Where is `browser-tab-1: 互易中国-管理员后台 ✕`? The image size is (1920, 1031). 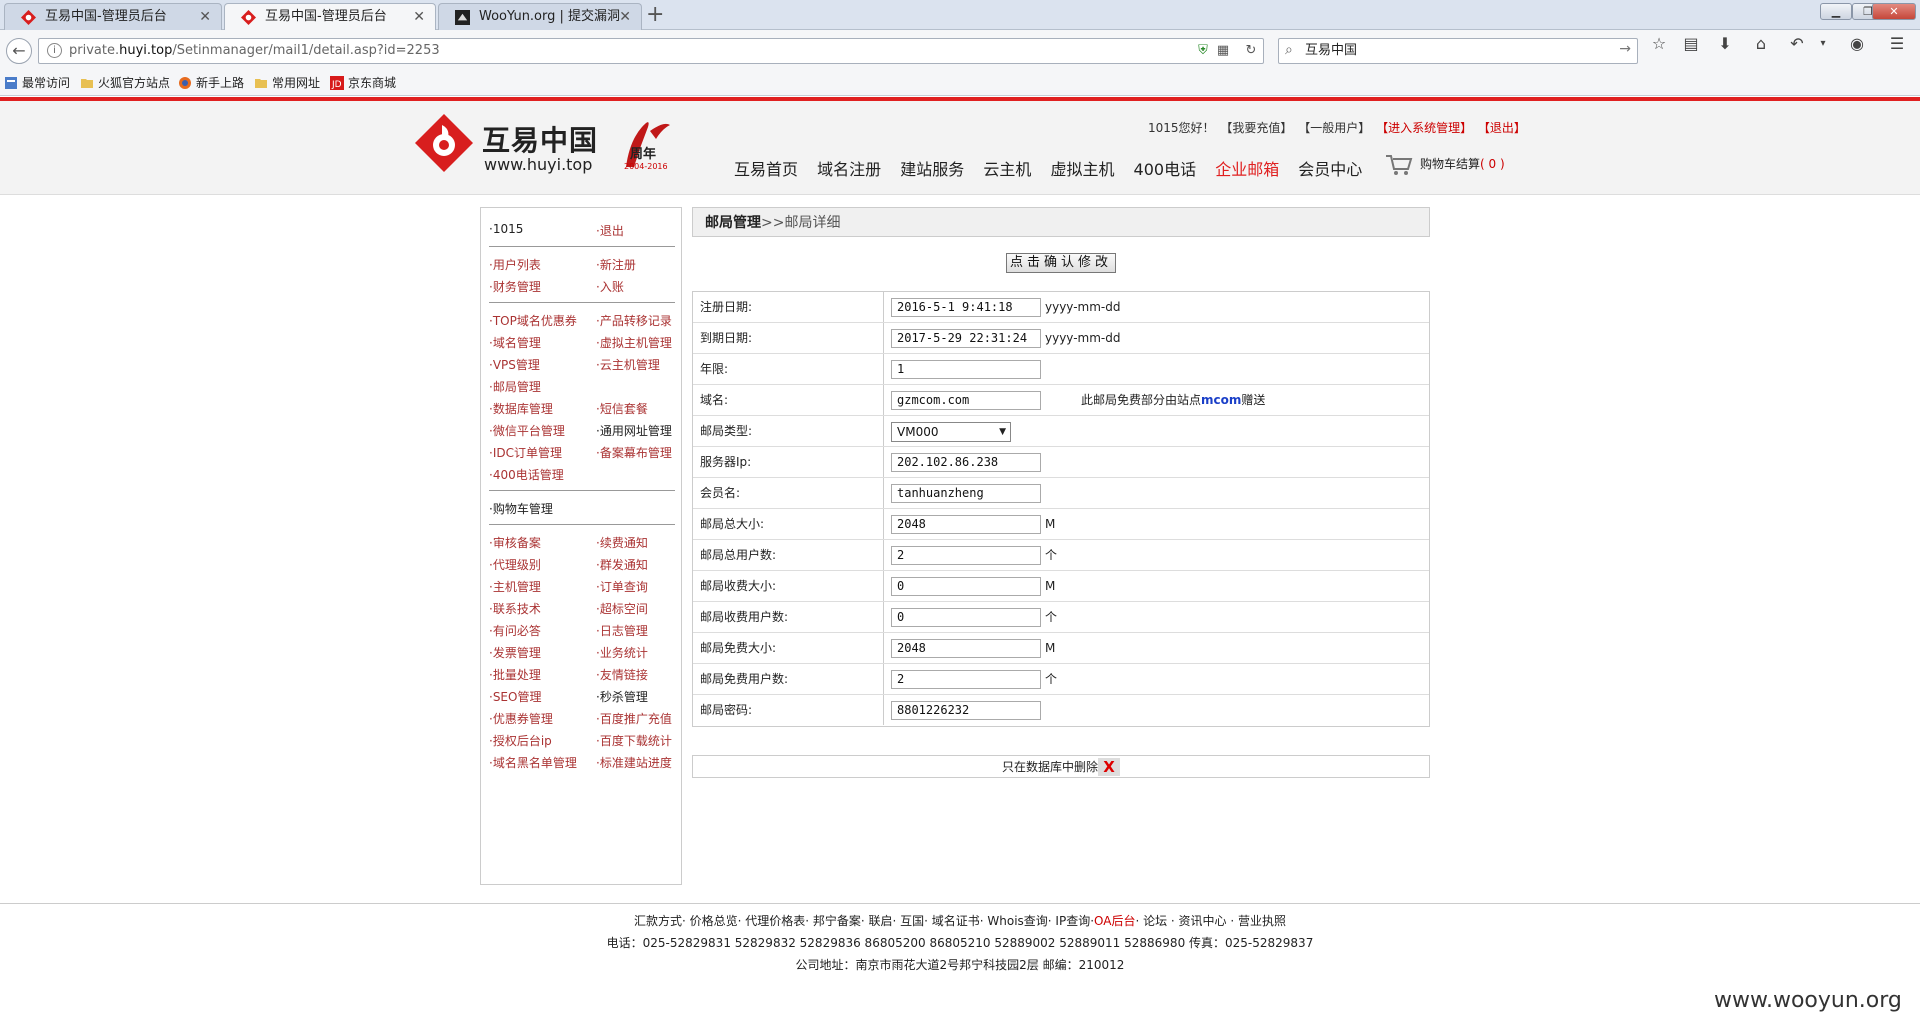
browser-tab-1: 互易中国-管理员后台 ✕ is located at coordinates (113, 16).